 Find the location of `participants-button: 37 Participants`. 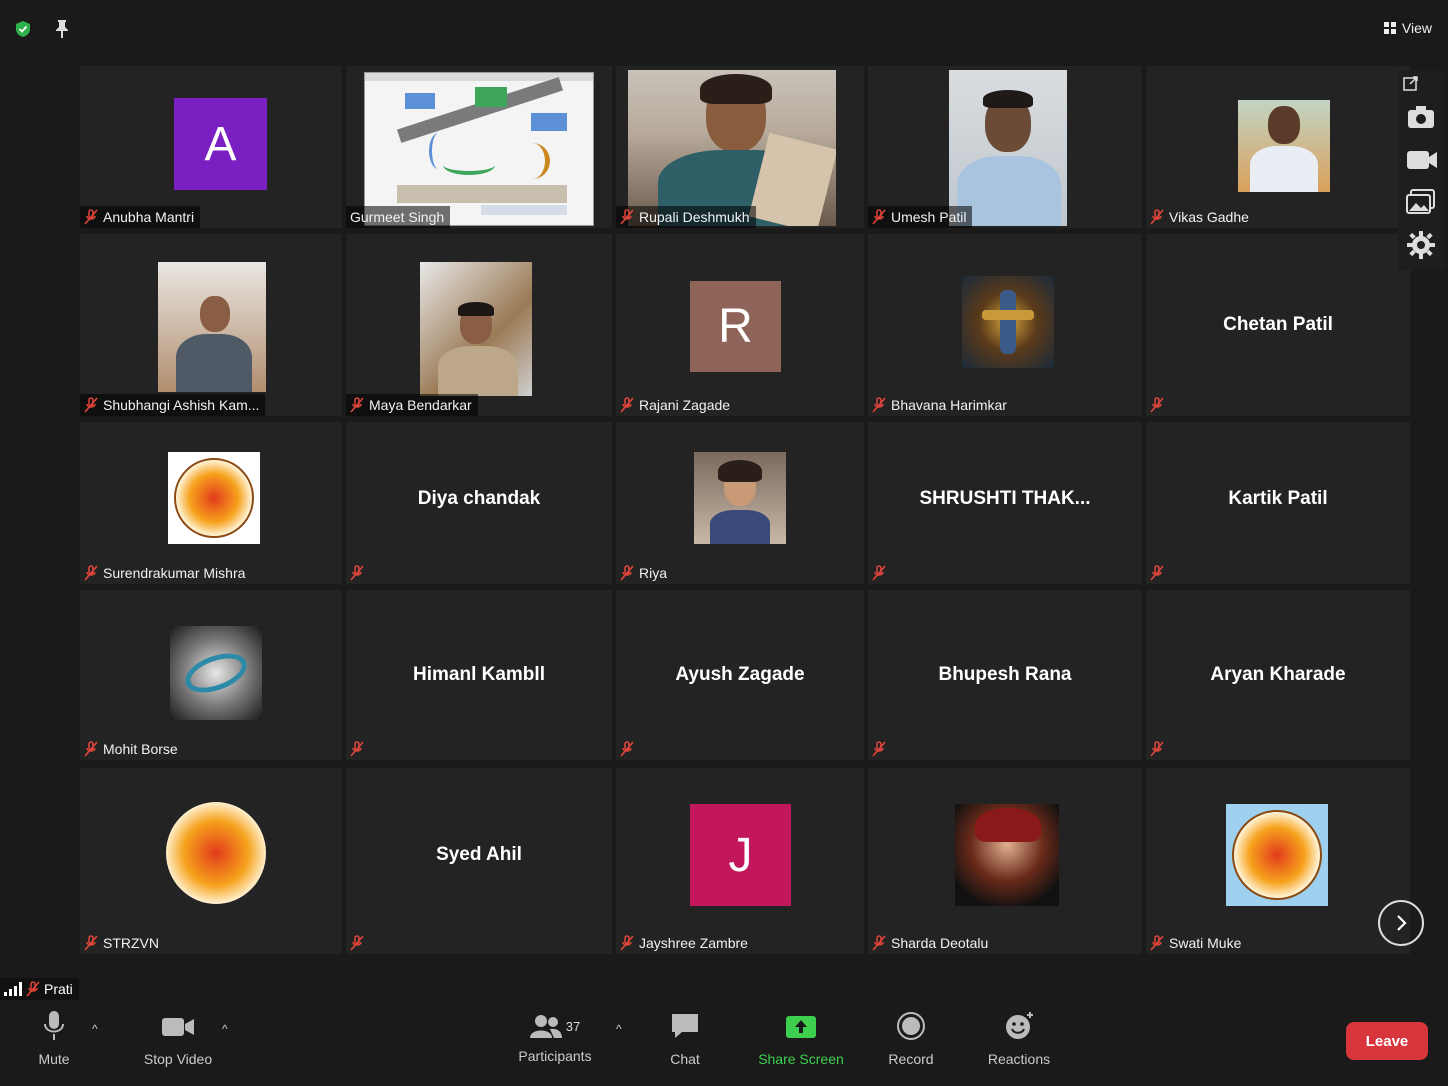

participants-button: 37 Participants is located at coordinates (555, 1037).